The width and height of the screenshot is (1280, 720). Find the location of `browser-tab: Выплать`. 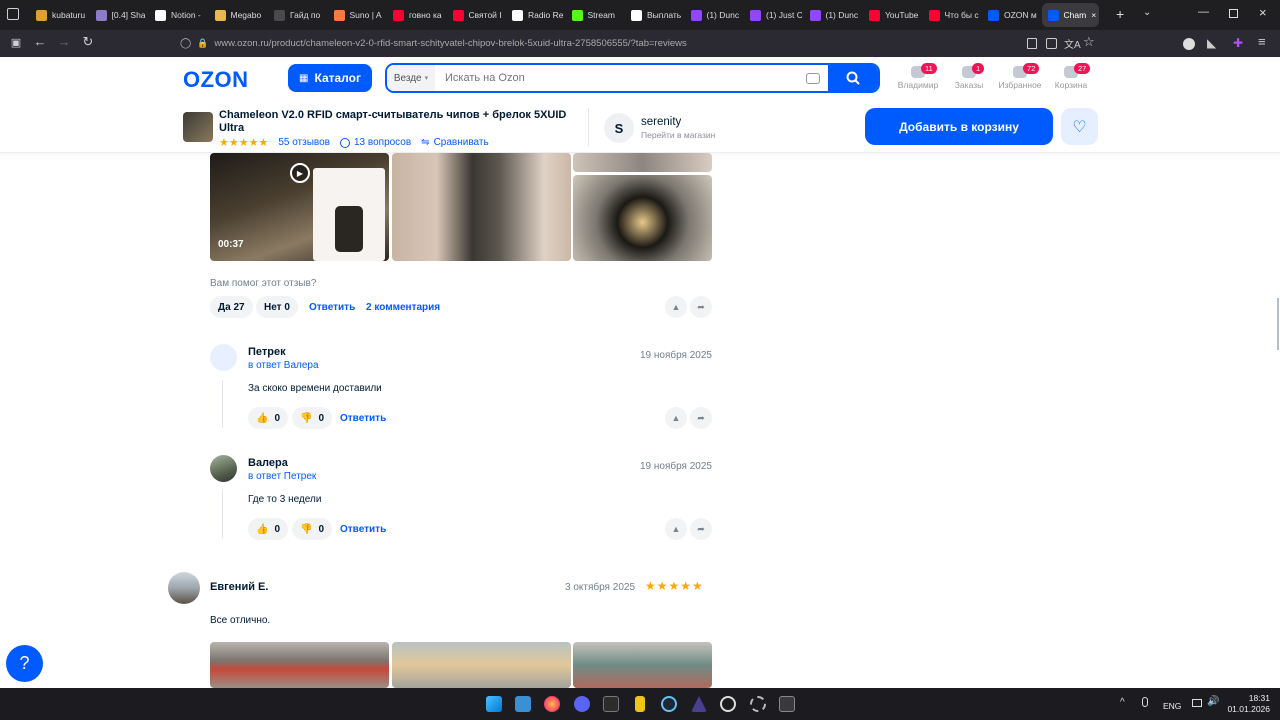

browser-tab: Выплать is located at coordinates (654, 15).